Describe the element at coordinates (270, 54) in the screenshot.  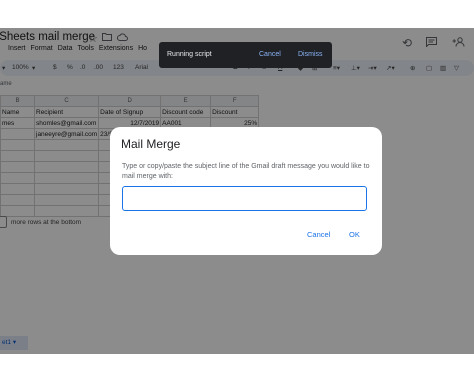
I see `toast-cancel-button: Cancel` at that location.